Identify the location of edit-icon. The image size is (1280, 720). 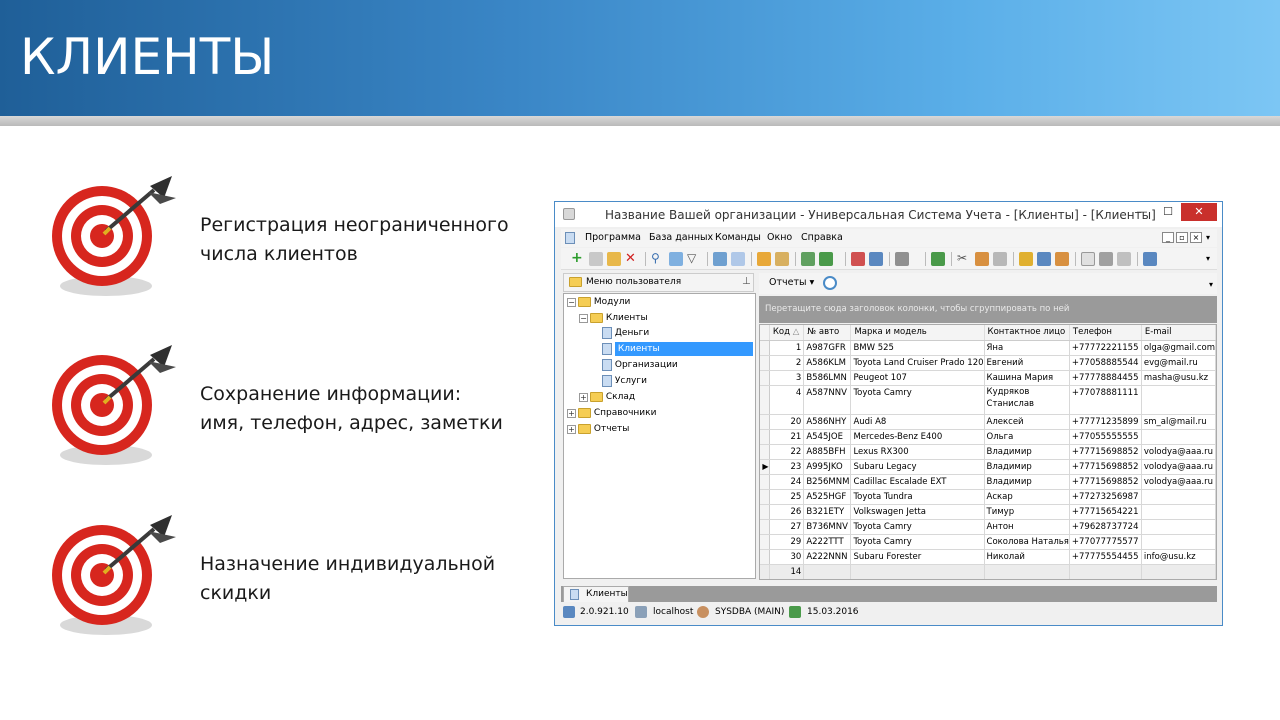
(614, 259).